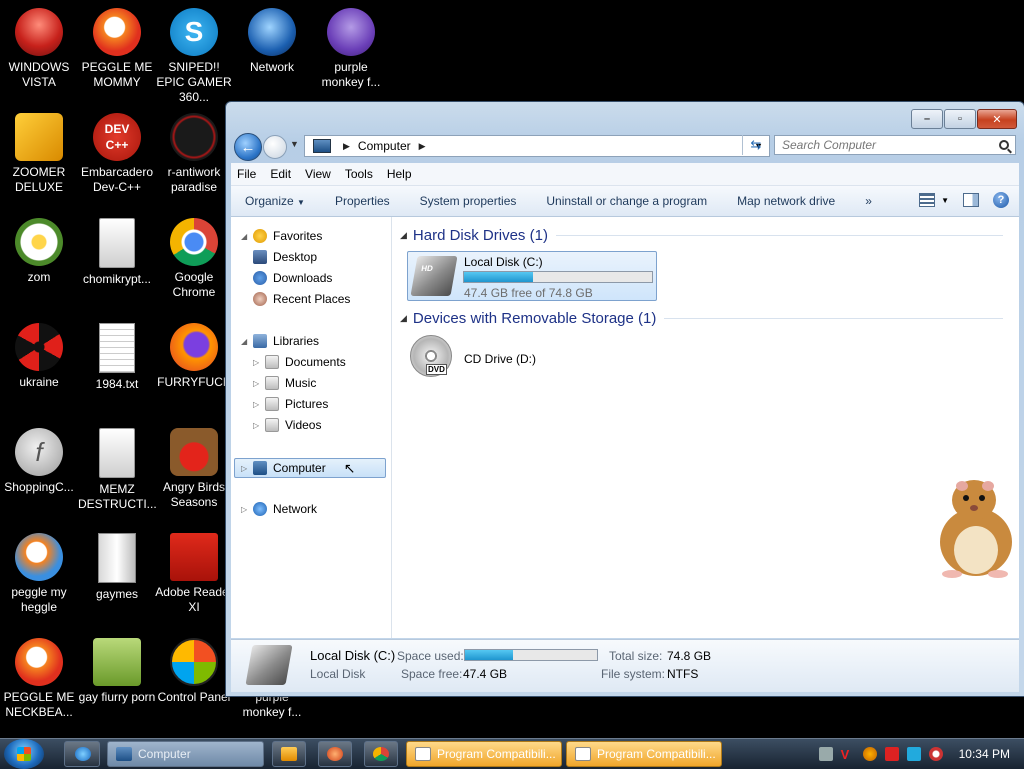 This screenshot has width=1024, height=769. What do you see at coordinates (381, 754) in the screenshot?
I see `chrome-quicklaunch` at bounding box center [381, 754].